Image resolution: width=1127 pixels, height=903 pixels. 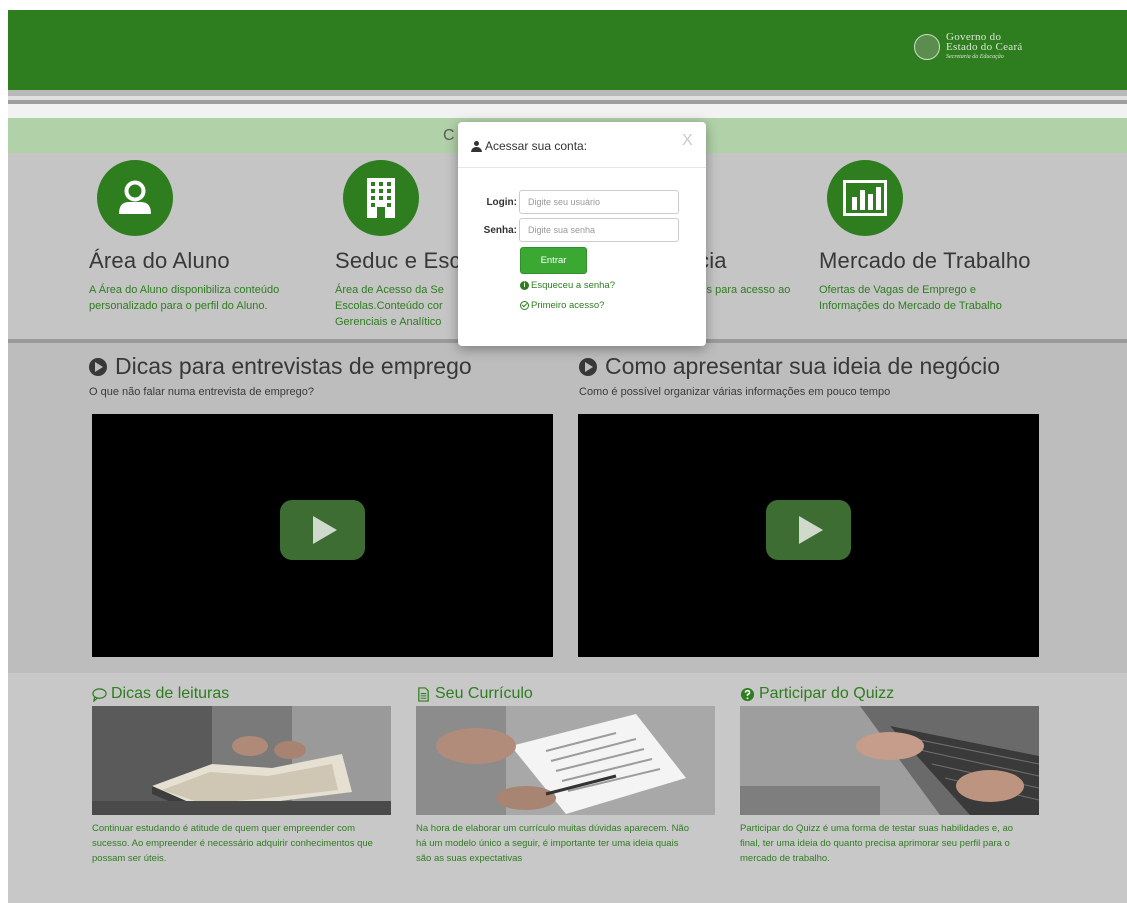 What do you see at coordinates (500, 230) in the screenshot?
I see `password-label: Senha:` at bounding box center [500, 230].